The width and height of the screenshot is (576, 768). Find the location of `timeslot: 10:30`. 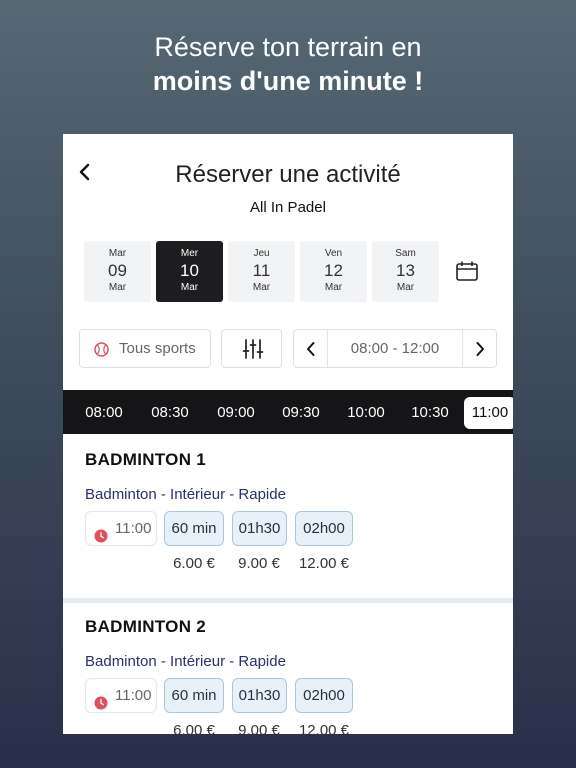

timeslot: 10:30 is located at coordinates (430, 413).